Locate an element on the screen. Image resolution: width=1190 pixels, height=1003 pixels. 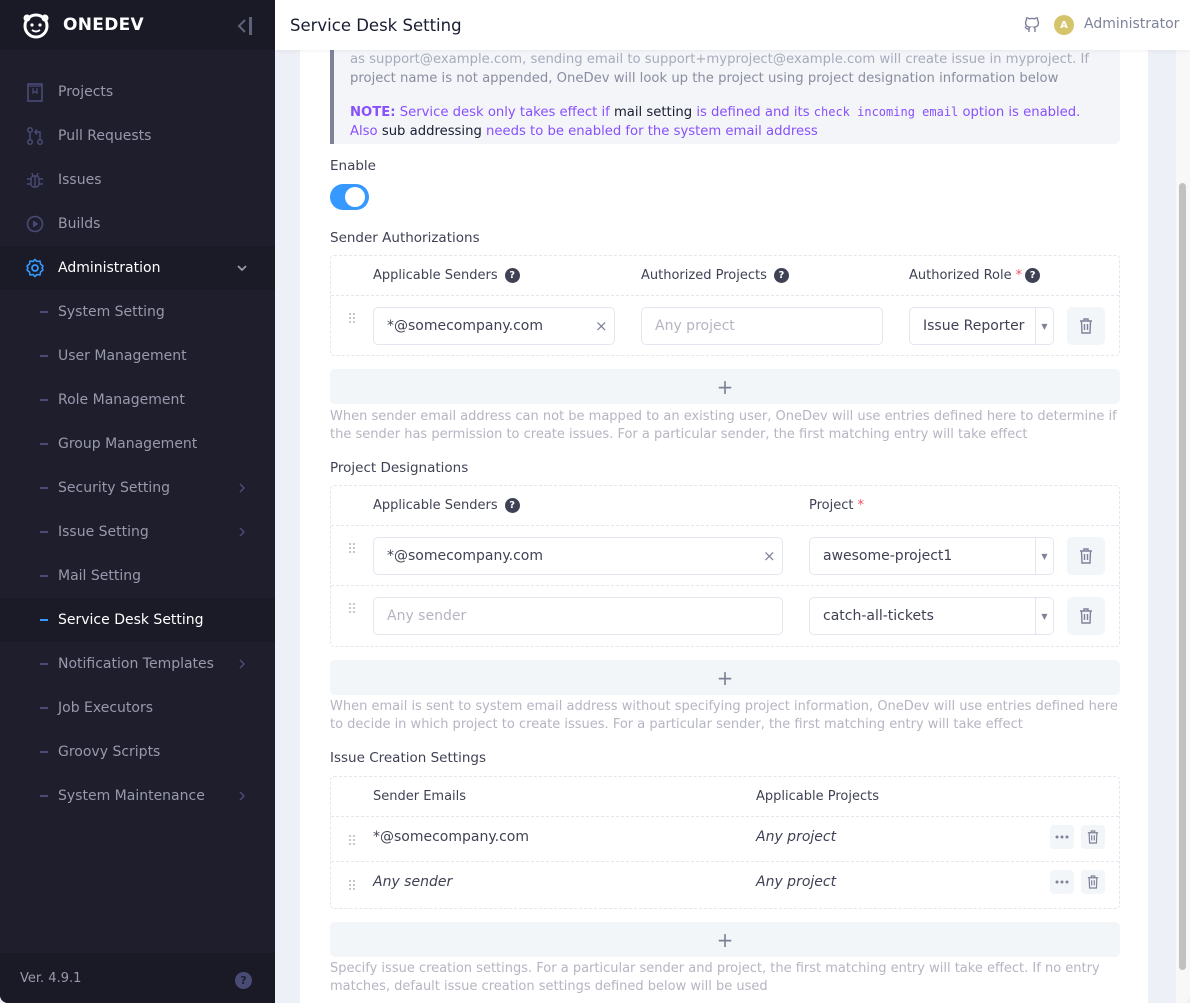
sidebar-item-security-setting: Security Setting is located at coordinates (137, 488).